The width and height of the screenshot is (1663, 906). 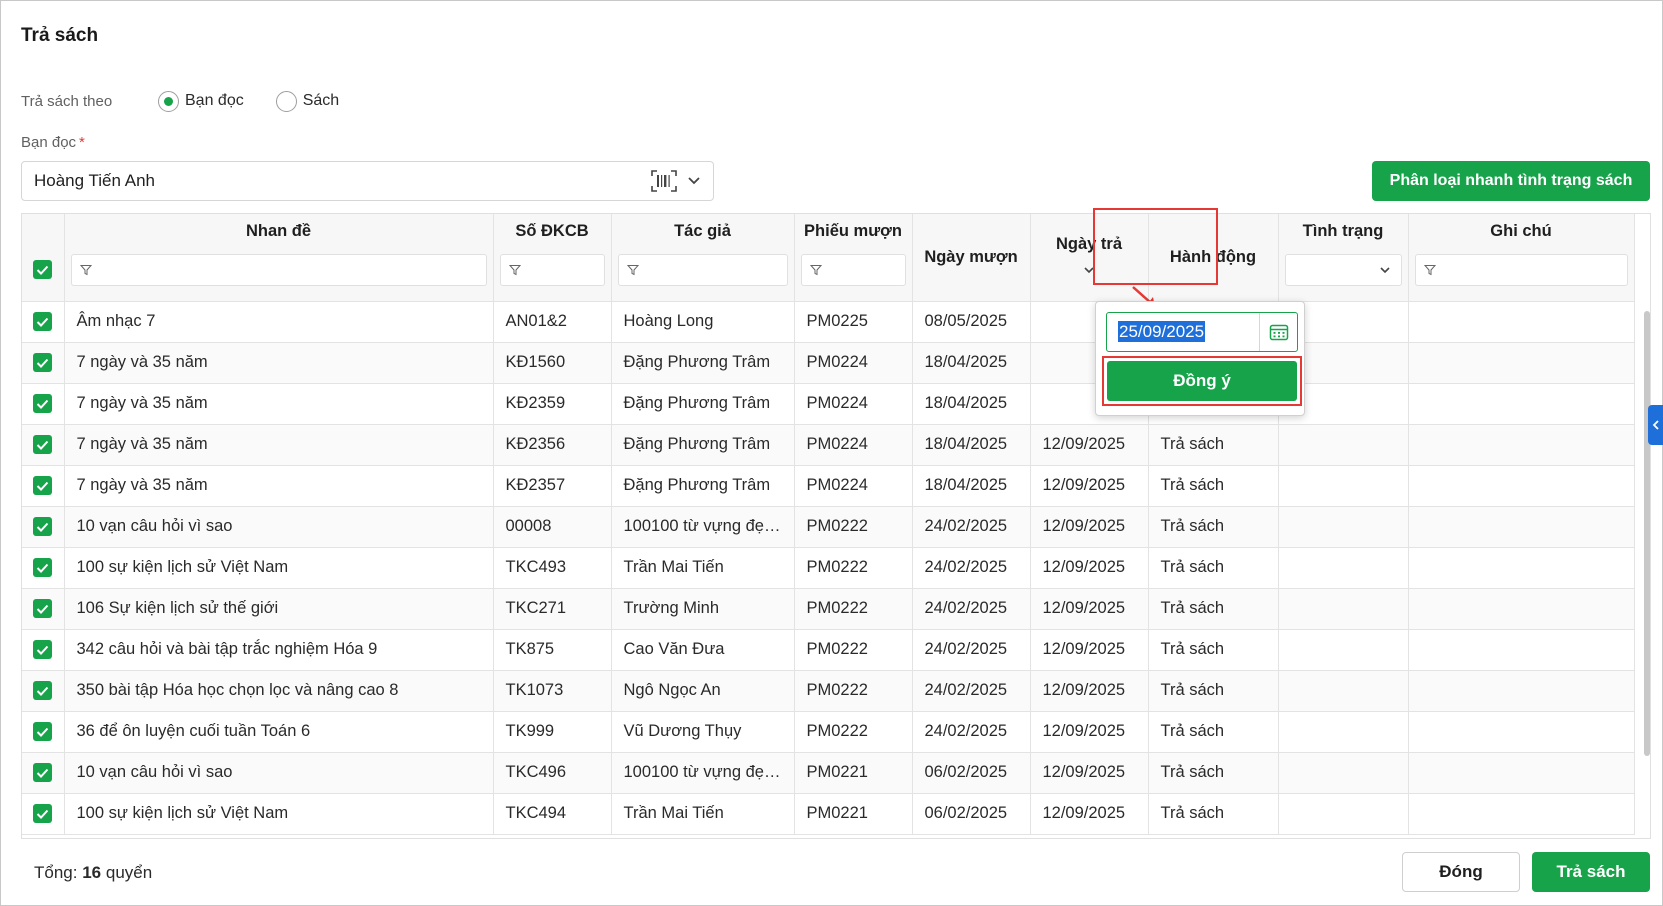 What do you see at coordinates (1278, 332) in the screenshot?
I see `calendar-icon` at bounding box center [1278, 332].